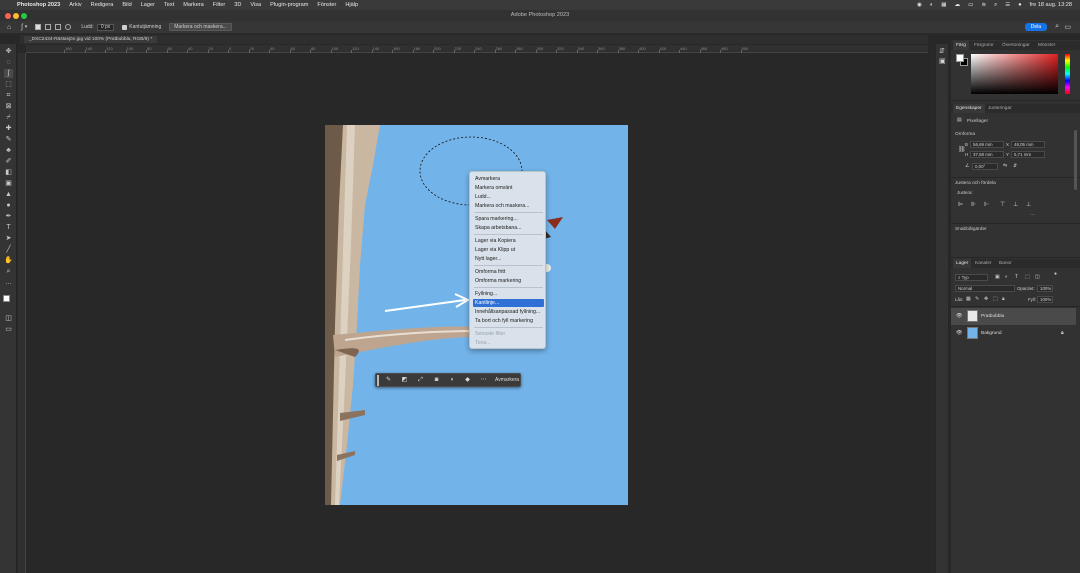  What do you see at coordinates (508, 272) in the screenshot?
I see `ctx-omforma-fritt: Omforma fritt` at bounding box center [508, 272].